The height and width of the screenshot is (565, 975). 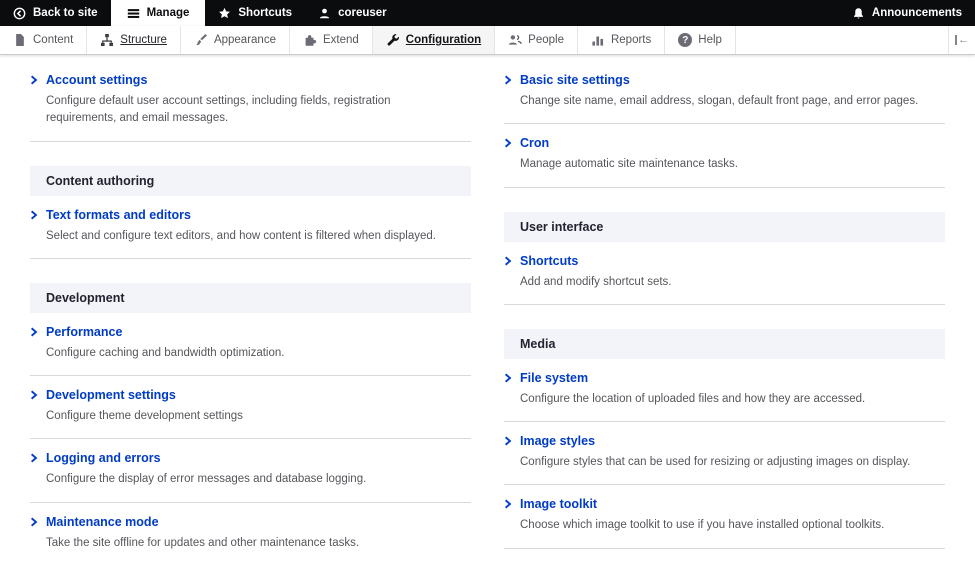 What do you see at coordinates (559, 504) in the screenshot?
I see `config-link-label: Image toolkit` at bounding box center [559, 504].